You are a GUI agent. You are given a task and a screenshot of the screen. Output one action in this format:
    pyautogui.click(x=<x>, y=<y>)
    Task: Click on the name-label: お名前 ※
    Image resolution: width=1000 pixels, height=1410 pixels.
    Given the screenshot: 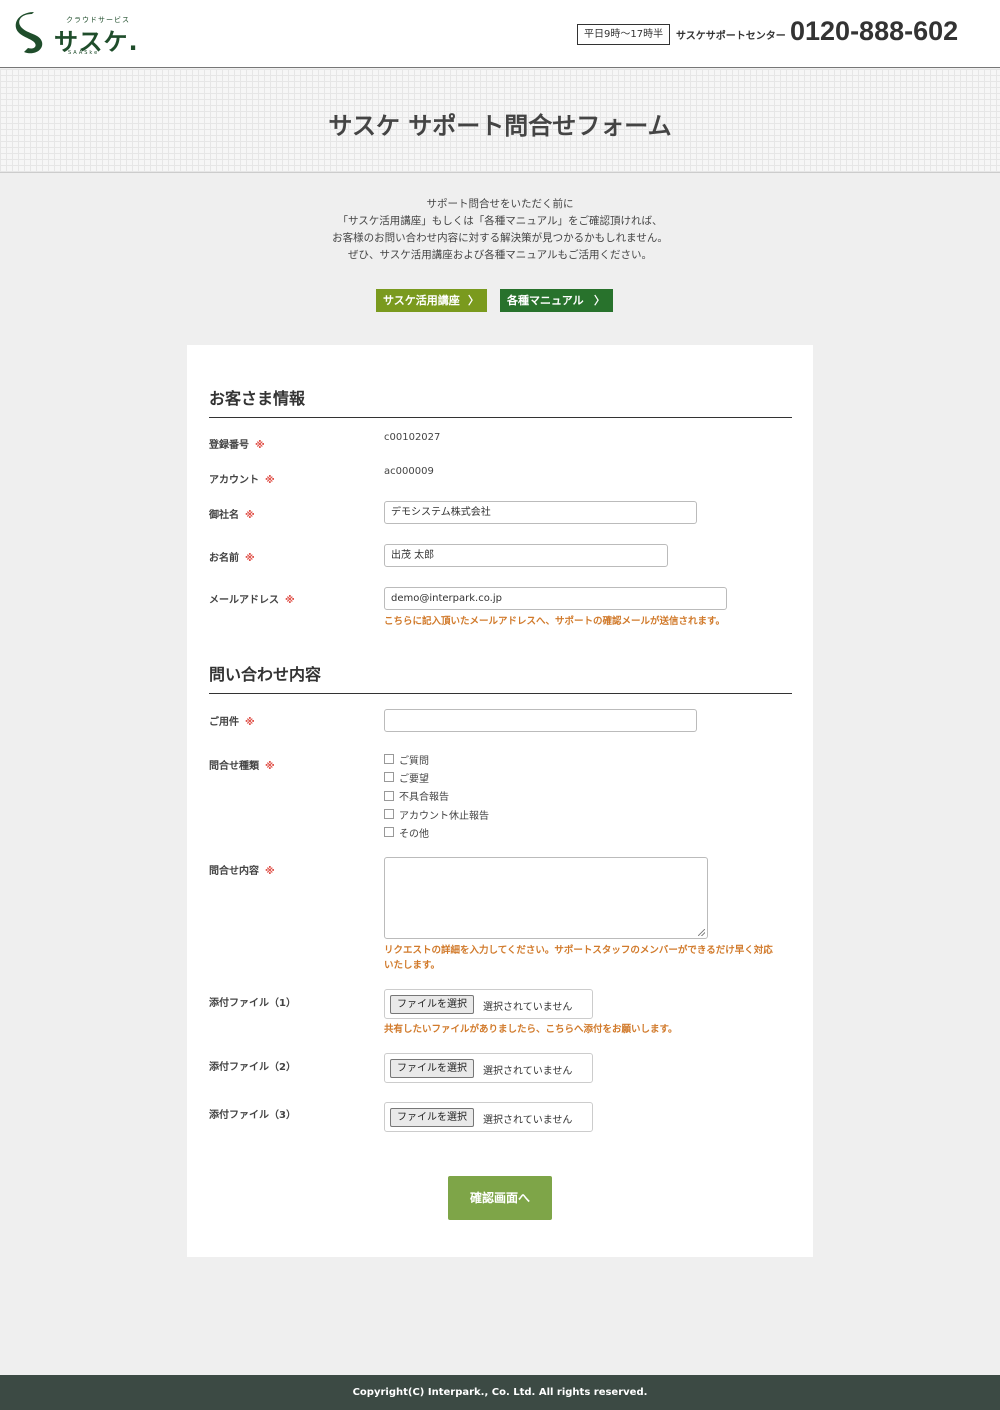 What is the action you would take?
    pyautogui.click(x=232, y=558)
    